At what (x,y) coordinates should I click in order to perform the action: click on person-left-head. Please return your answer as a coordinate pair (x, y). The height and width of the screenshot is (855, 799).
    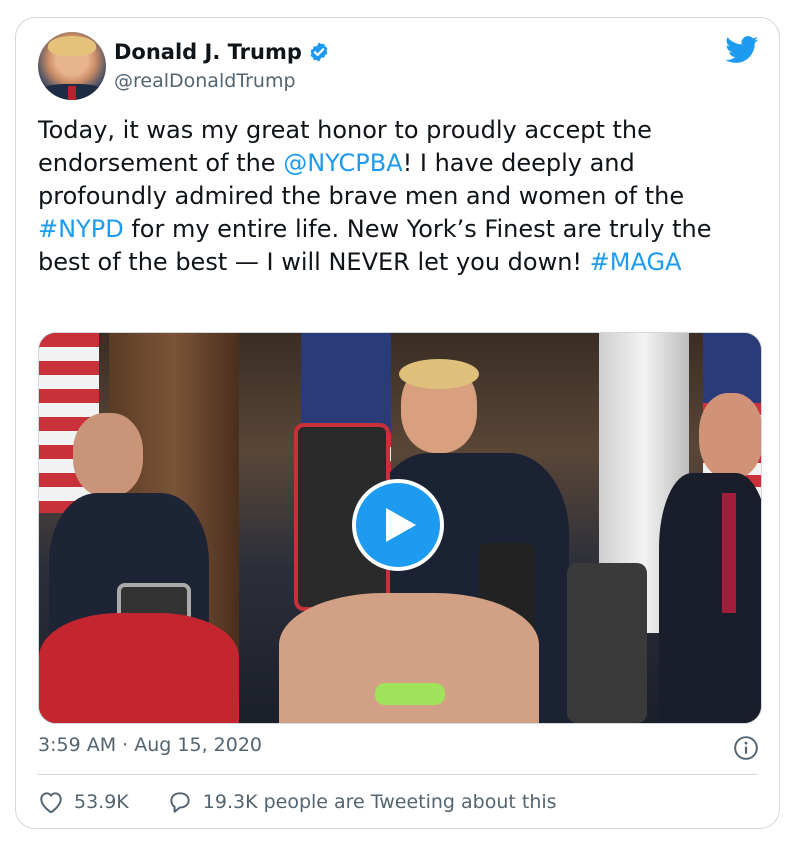
    Looking at the image, I should click on (108, 455).